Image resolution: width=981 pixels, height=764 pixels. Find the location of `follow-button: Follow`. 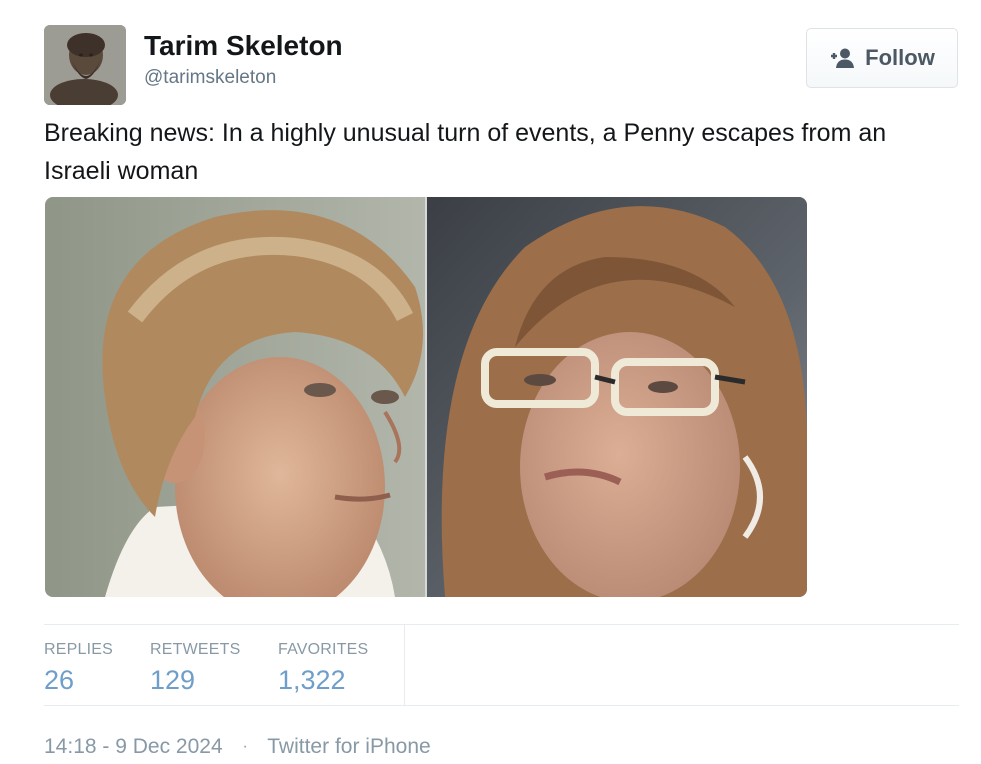

follow-button: Follow is located at coordinates (882, 58).